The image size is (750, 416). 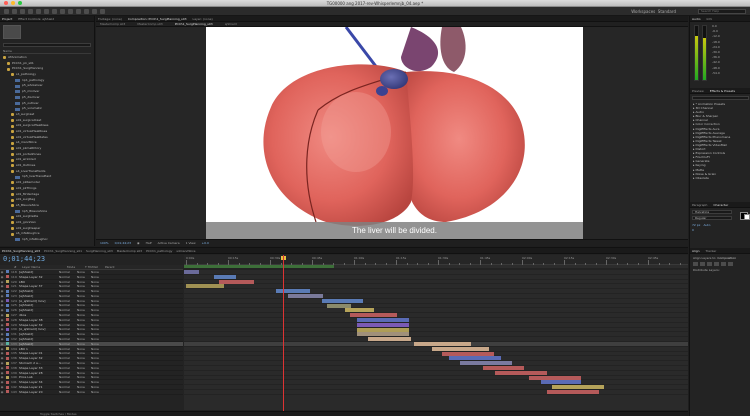 I want to click on camera-select: Active Camera, so click(x=169, y=243).